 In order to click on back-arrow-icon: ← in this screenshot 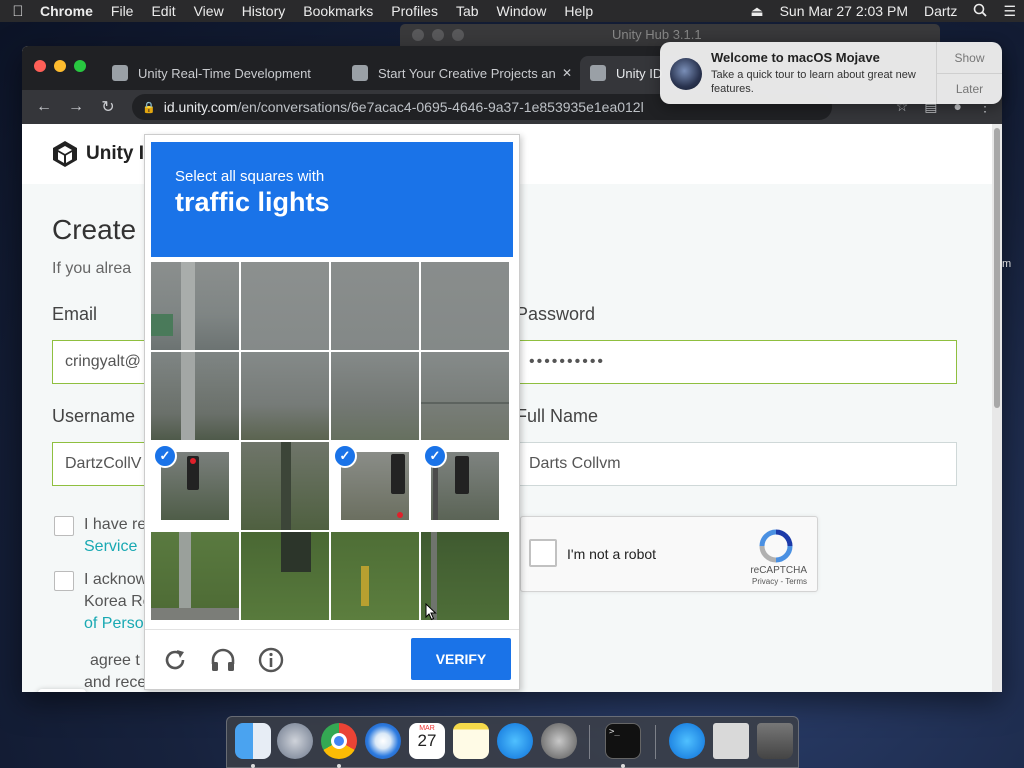, I will do `click(44, 107)`.